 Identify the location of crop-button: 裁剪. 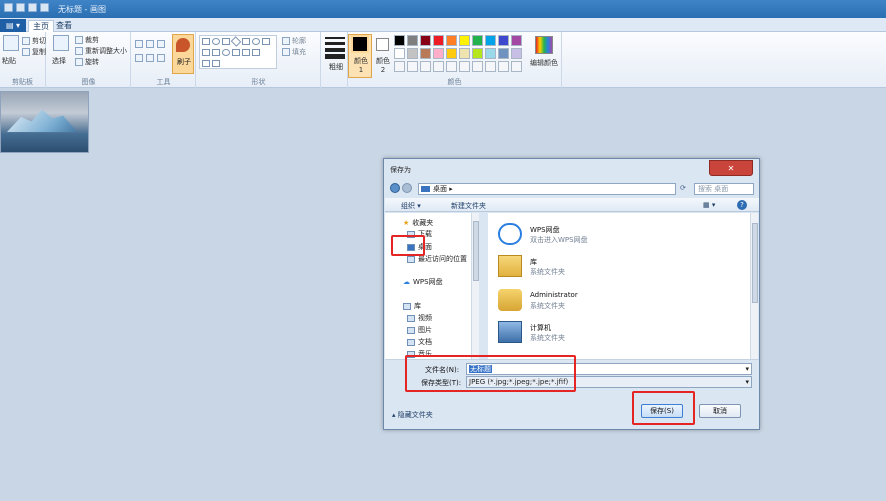
(87, 40).